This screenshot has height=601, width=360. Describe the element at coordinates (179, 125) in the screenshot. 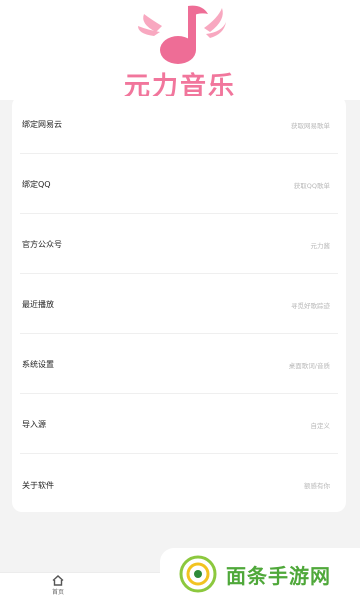

I see `menu-item-netease: 绑定网易云 获取网易歌单` at that location.